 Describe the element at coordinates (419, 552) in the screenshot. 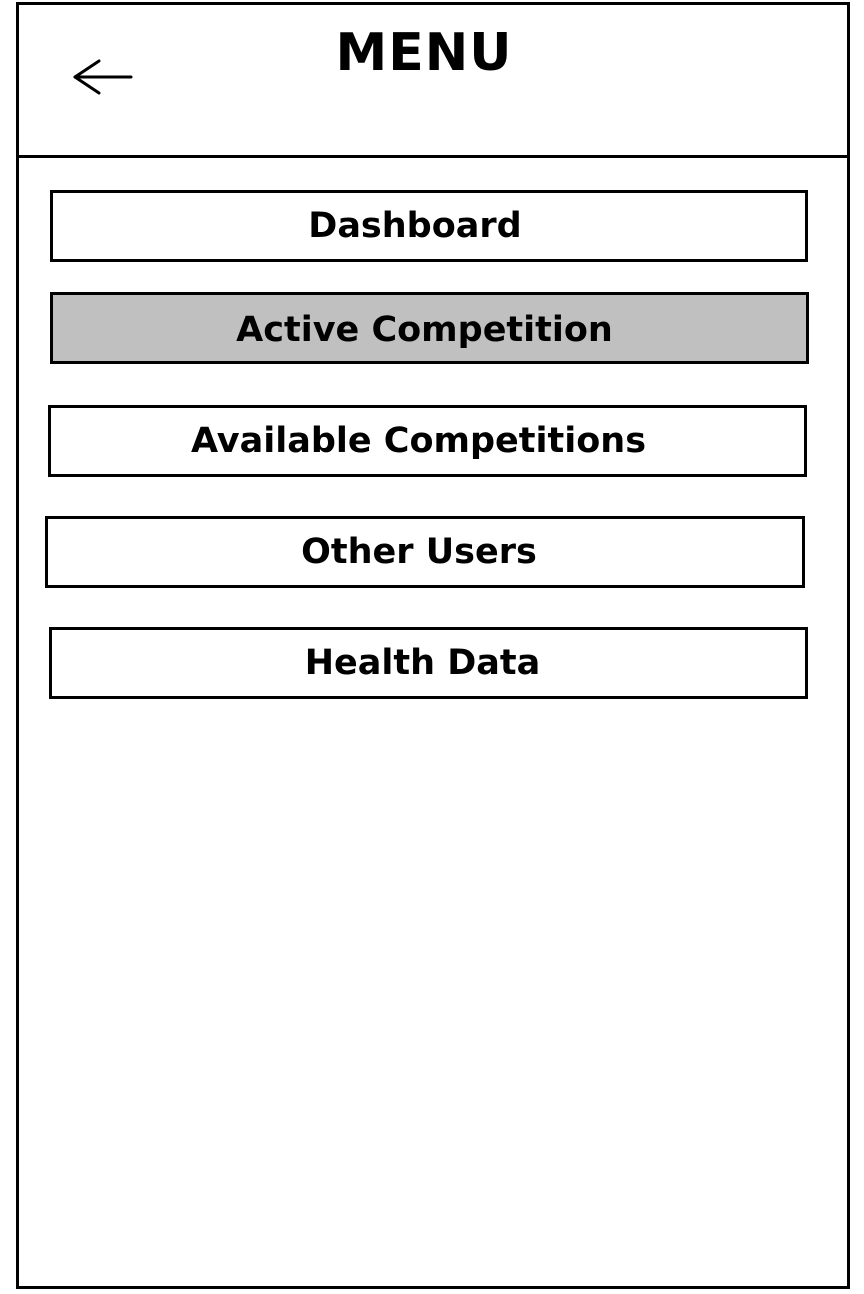

I see `menu-item-label: Other Users` at that location.